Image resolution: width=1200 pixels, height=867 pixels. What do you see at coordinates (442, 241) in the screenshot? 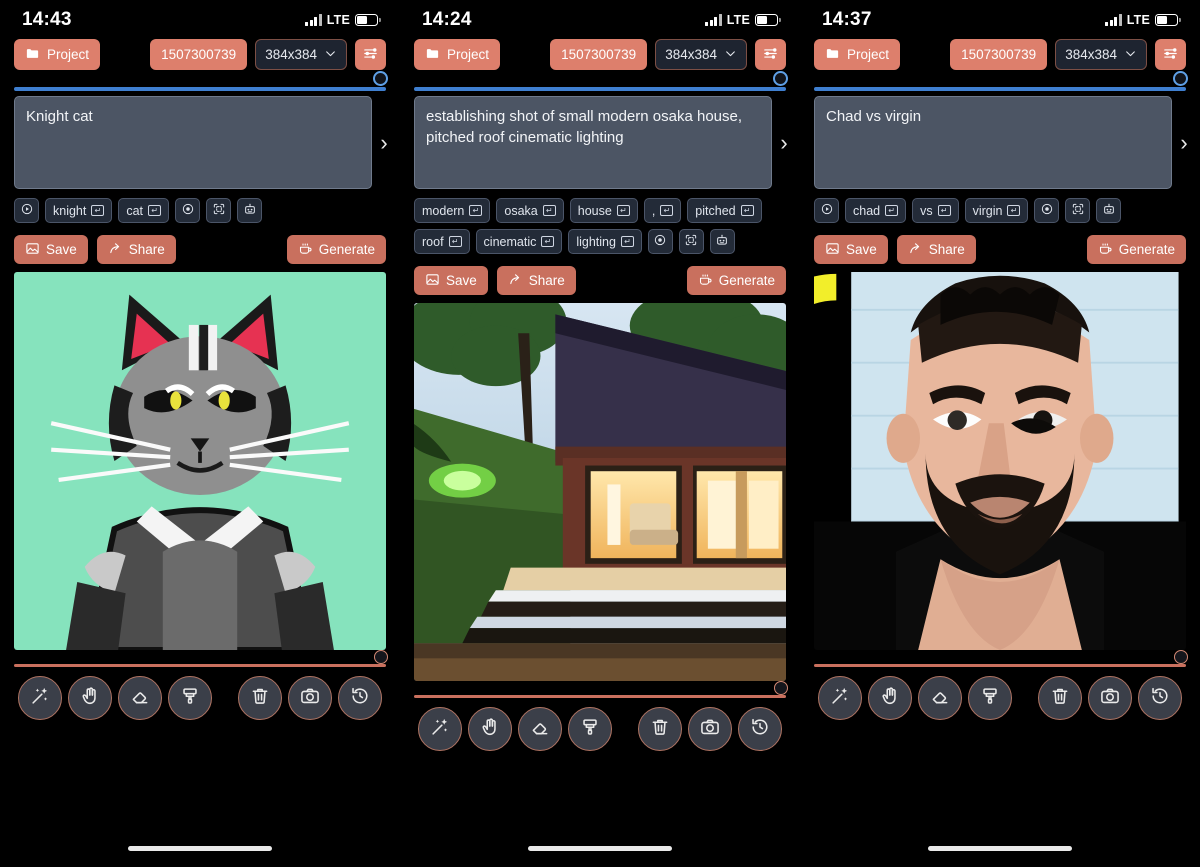
I see `token-chip: roof ↵` at bounding box center [442, 241].